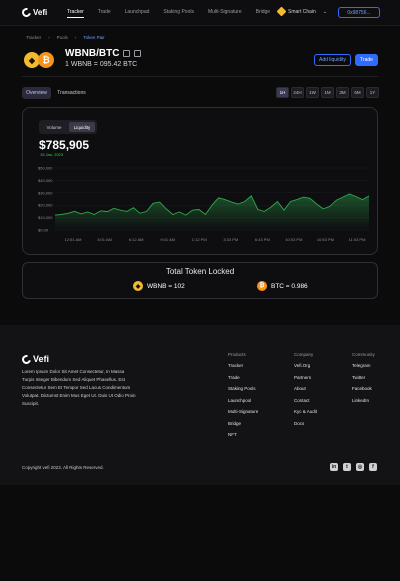  Describe the element at coordinates (263, 13) in the screenshot. I see `nav-bridge: Bridge` at that location.